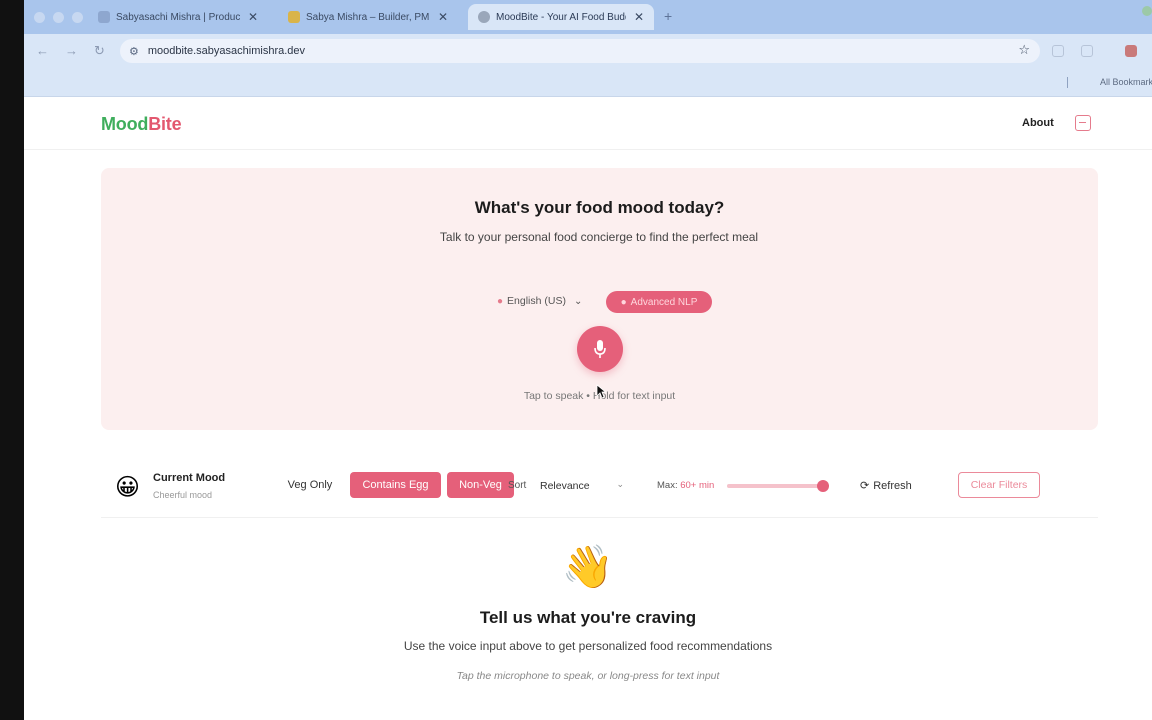  Describe the element at coordinates (667, 485) in the screenshot. I see `max-label-text: Max:` at that location.